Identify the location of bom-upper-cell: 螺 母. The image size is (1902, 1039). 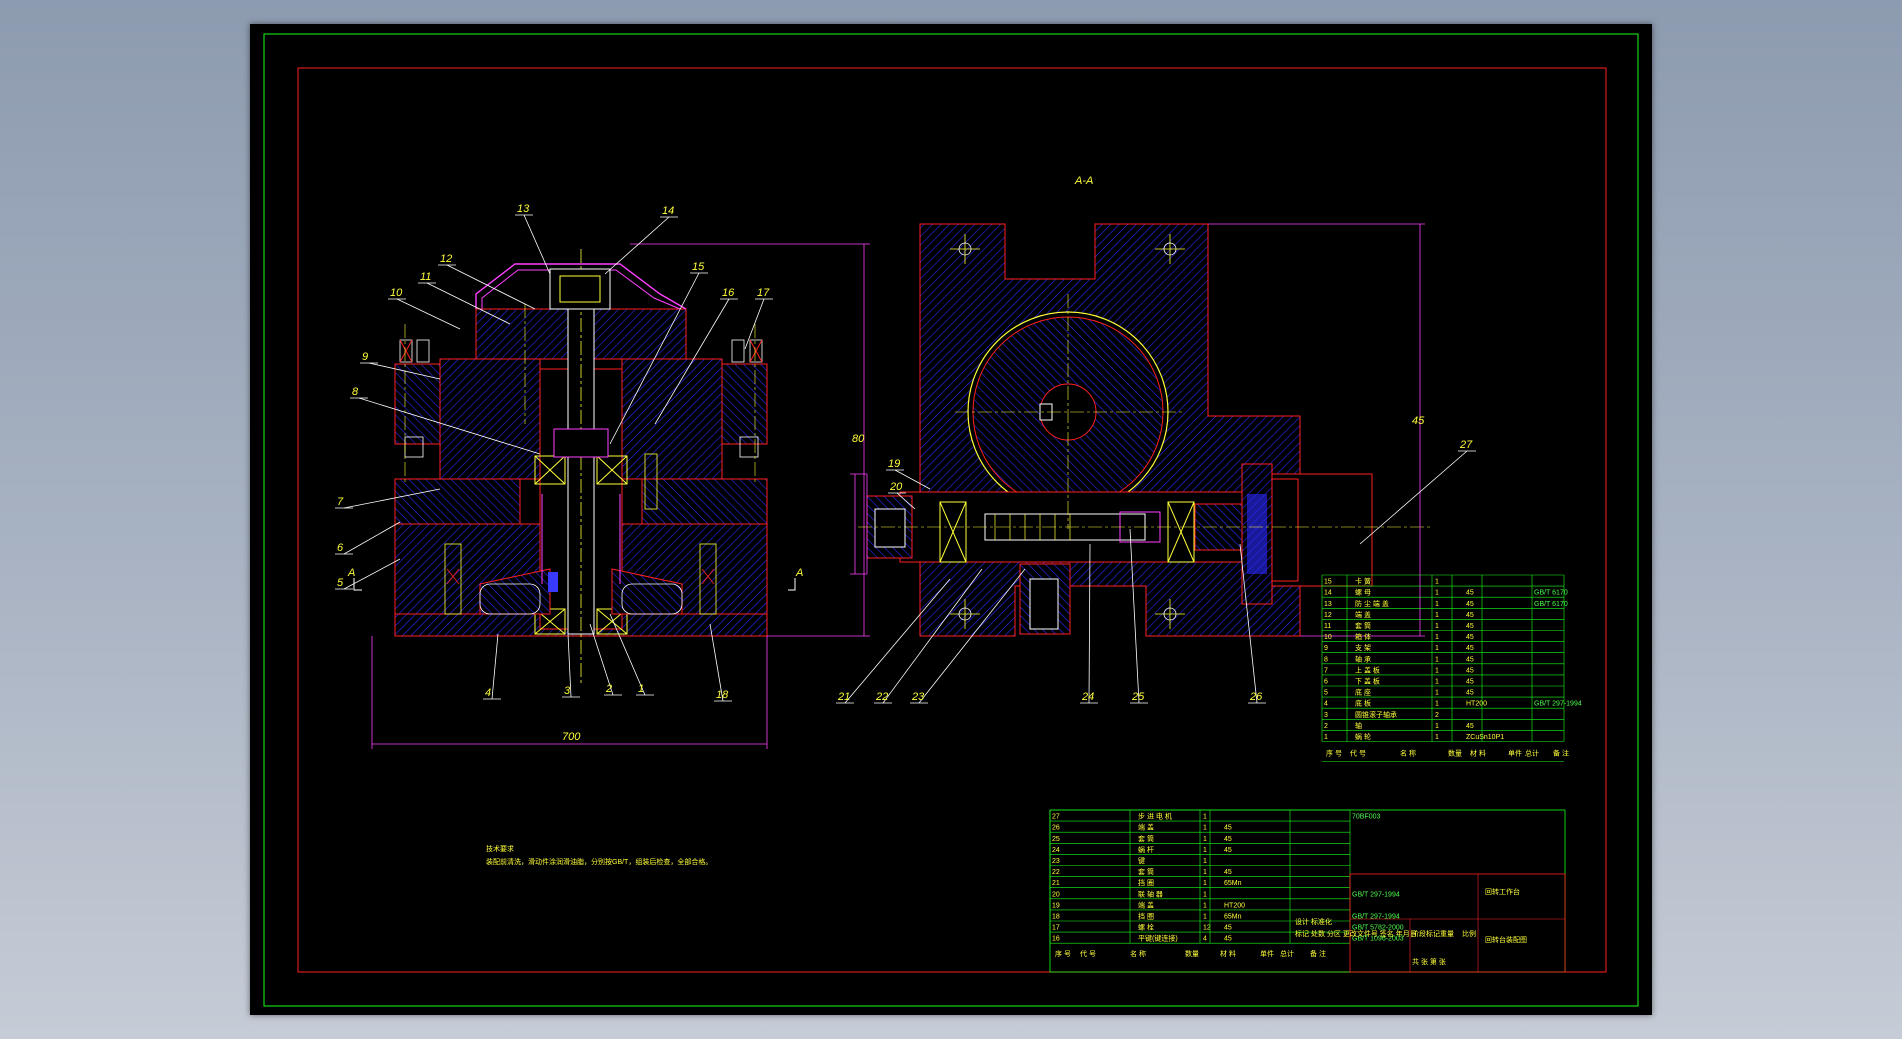
(1363, 592).